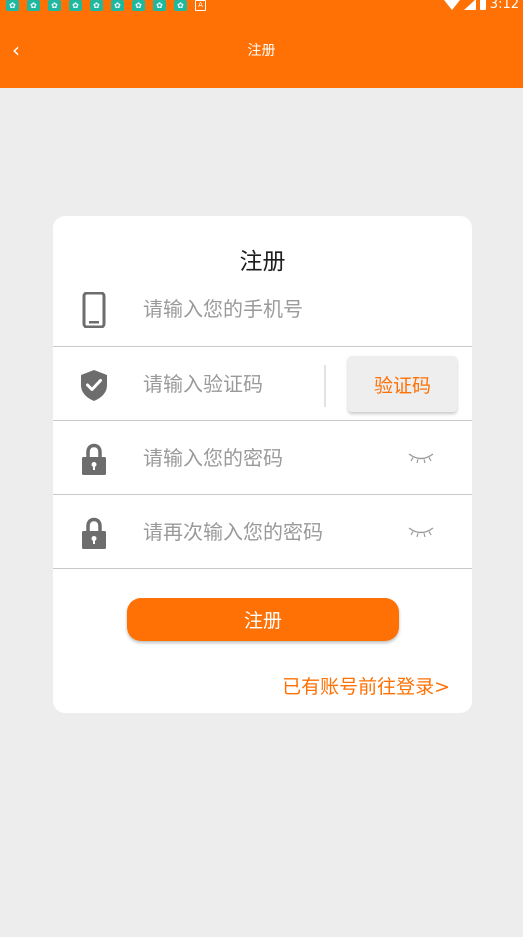  I want to click on register-button: 注册, so click(263, 619).